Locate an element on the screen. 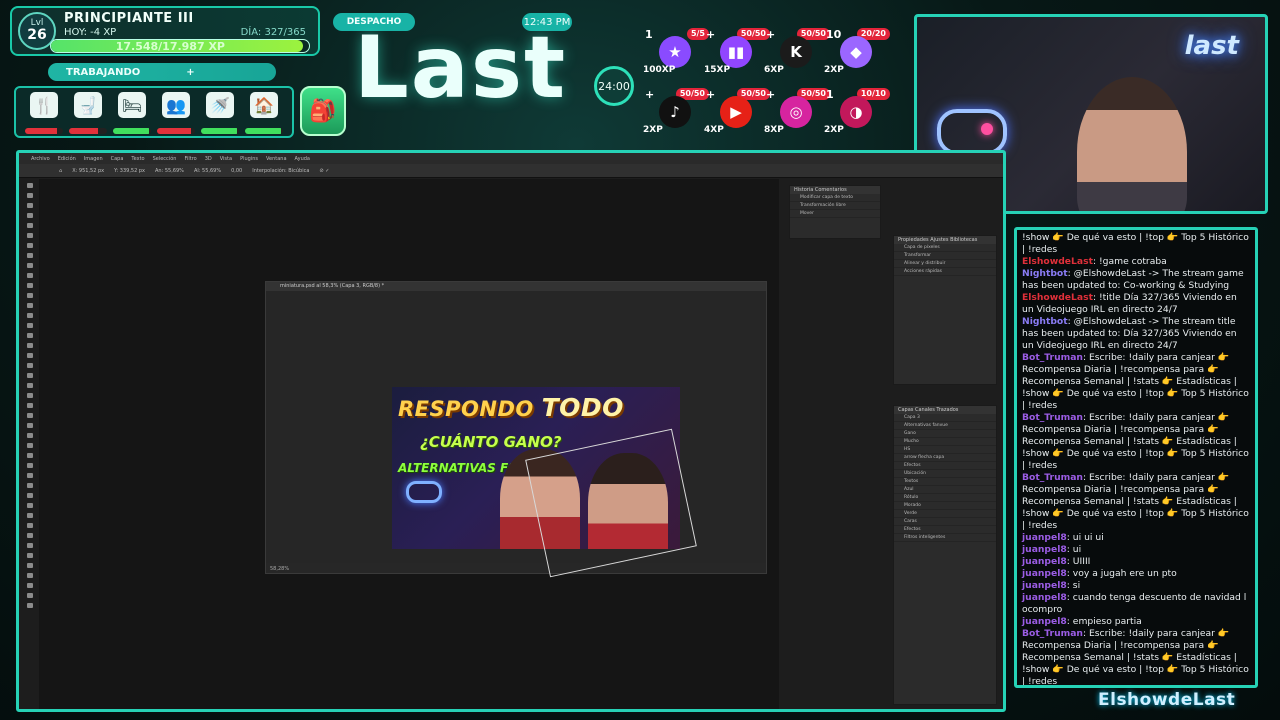  goal-xp: 2XP is located at coordinates (834, 70).